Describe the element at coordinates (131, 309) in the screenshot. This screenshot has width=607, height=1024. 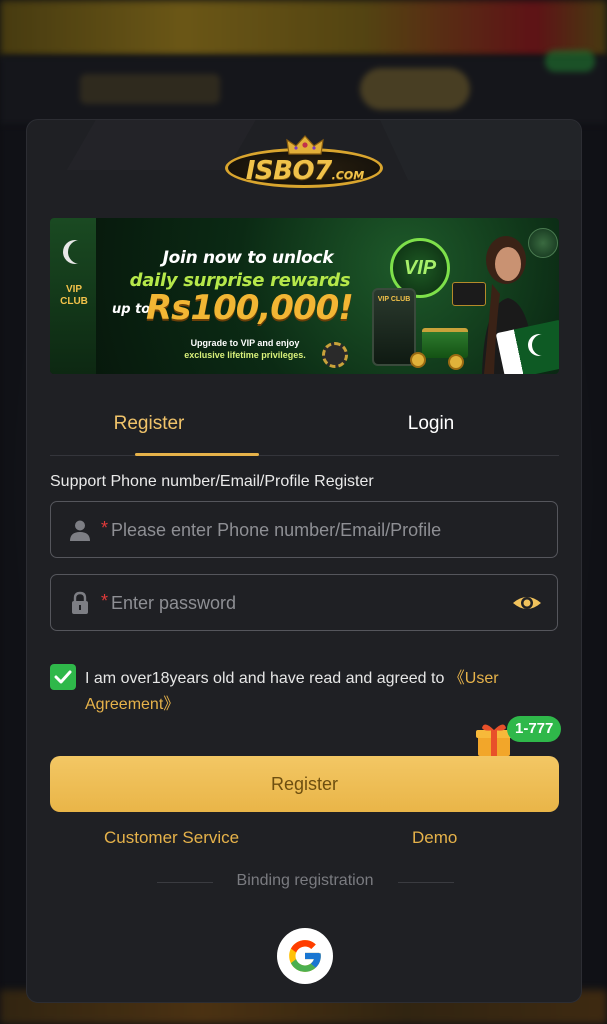
I see `banner-up-to: up to` at that location.